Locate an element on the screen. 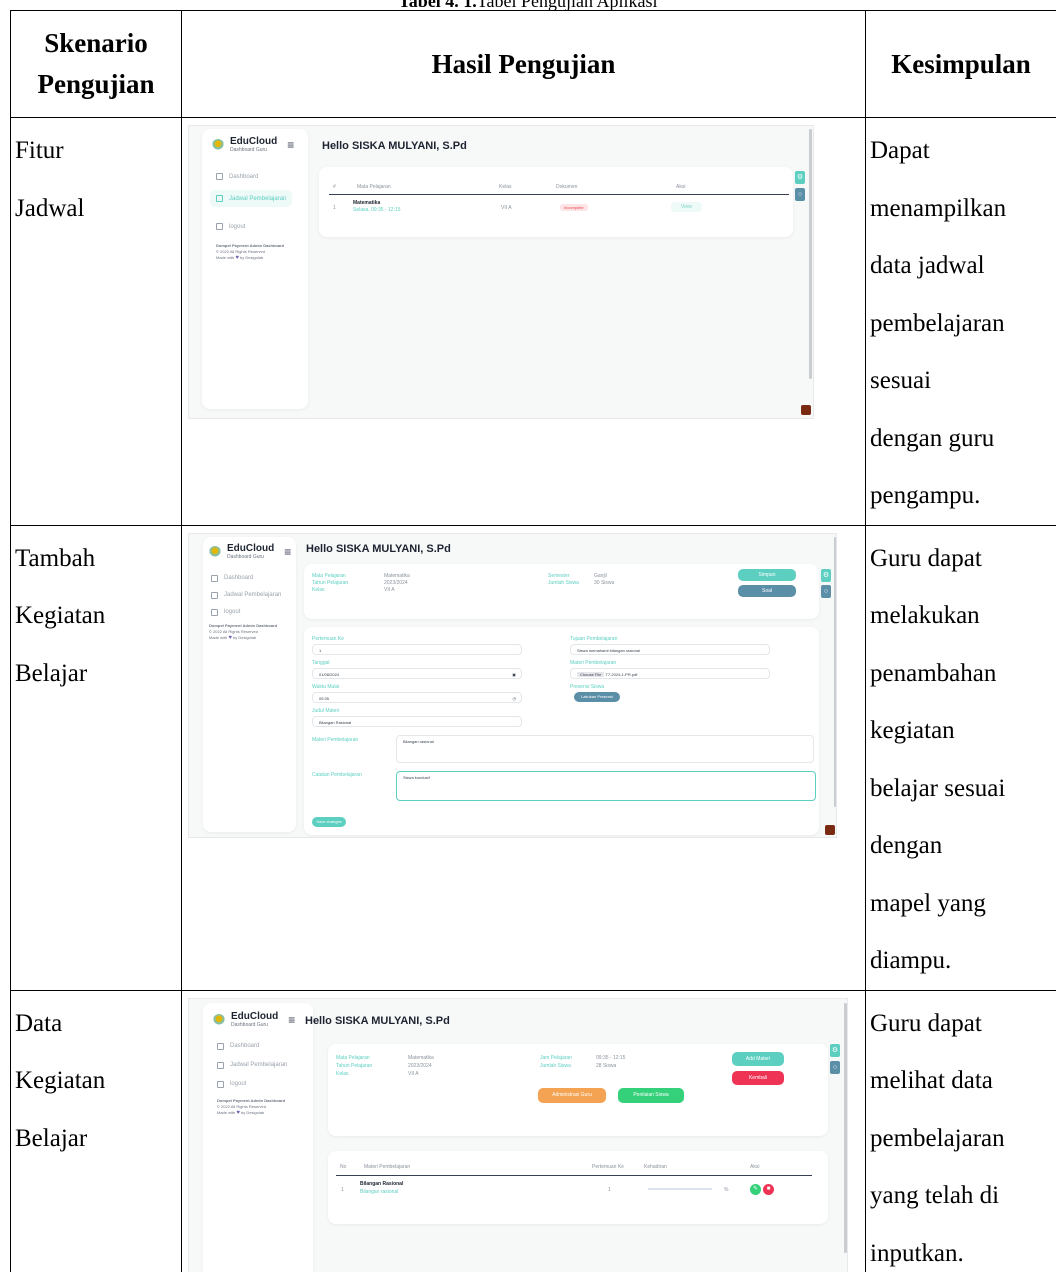 Image resolution: width=1056 pixels, height=1272 pixels. skenario-cell: Data Kegiatan Belajar is located at coordinates (96, 1130).